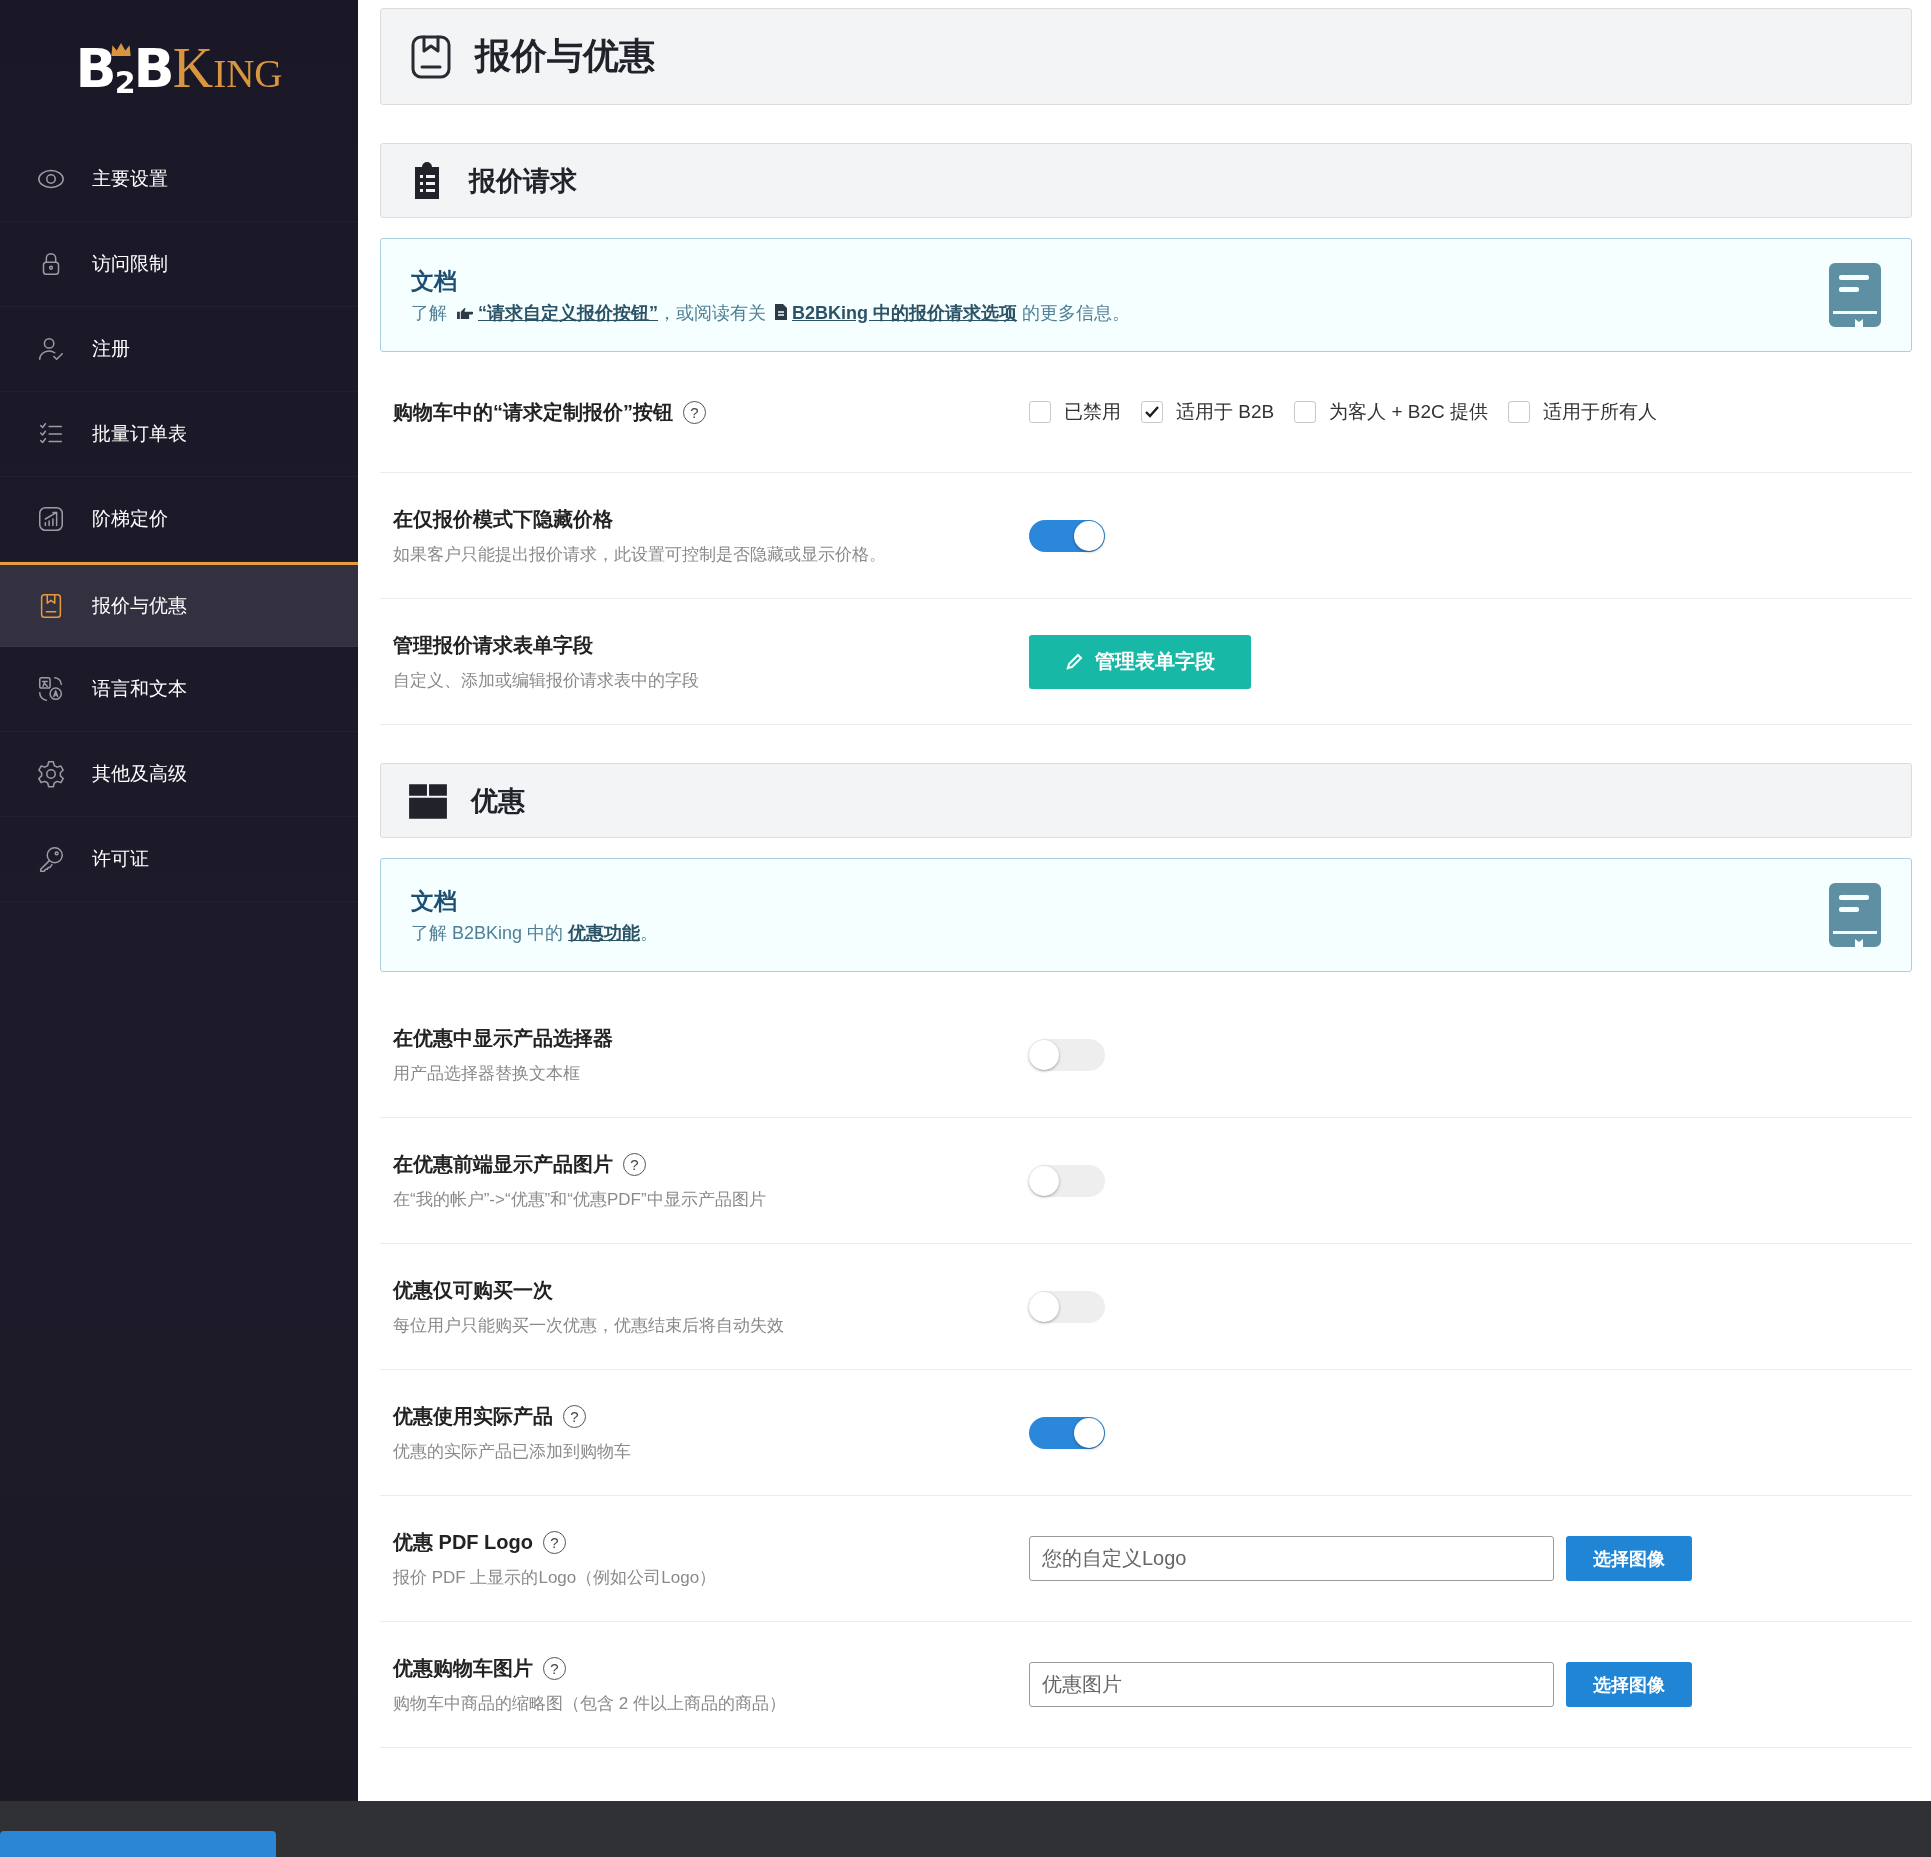 This screenshot has width=1931, height=1857. What do you see at coordinates (493, 645) in the screenshot?
I see `setting-title: 管理报价请求表单字段` at bounding box center [493, 645].